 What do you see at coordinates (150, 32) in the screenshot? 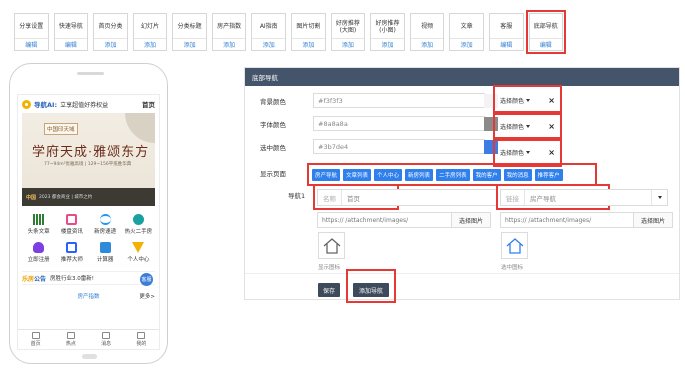
I see `module-slideshow: 幻灯片 添加` at bounding box center [150, 32].